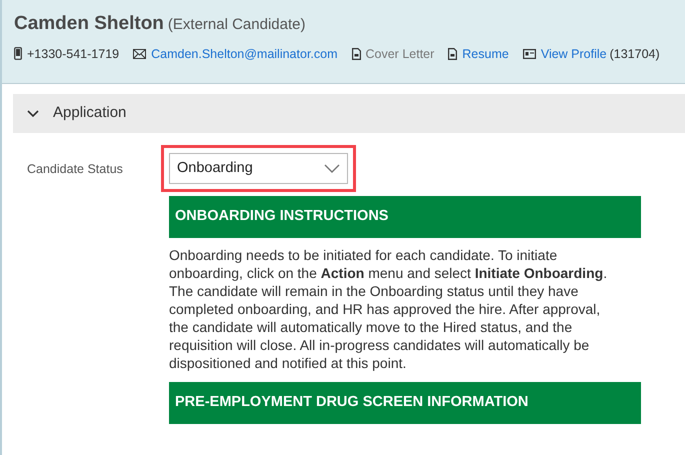 This screenshot has height=455, width=685. What do you see at coordinates (139, 53) in the screenshot?
I see `envelope-icon` at bounding box center [139, 53].